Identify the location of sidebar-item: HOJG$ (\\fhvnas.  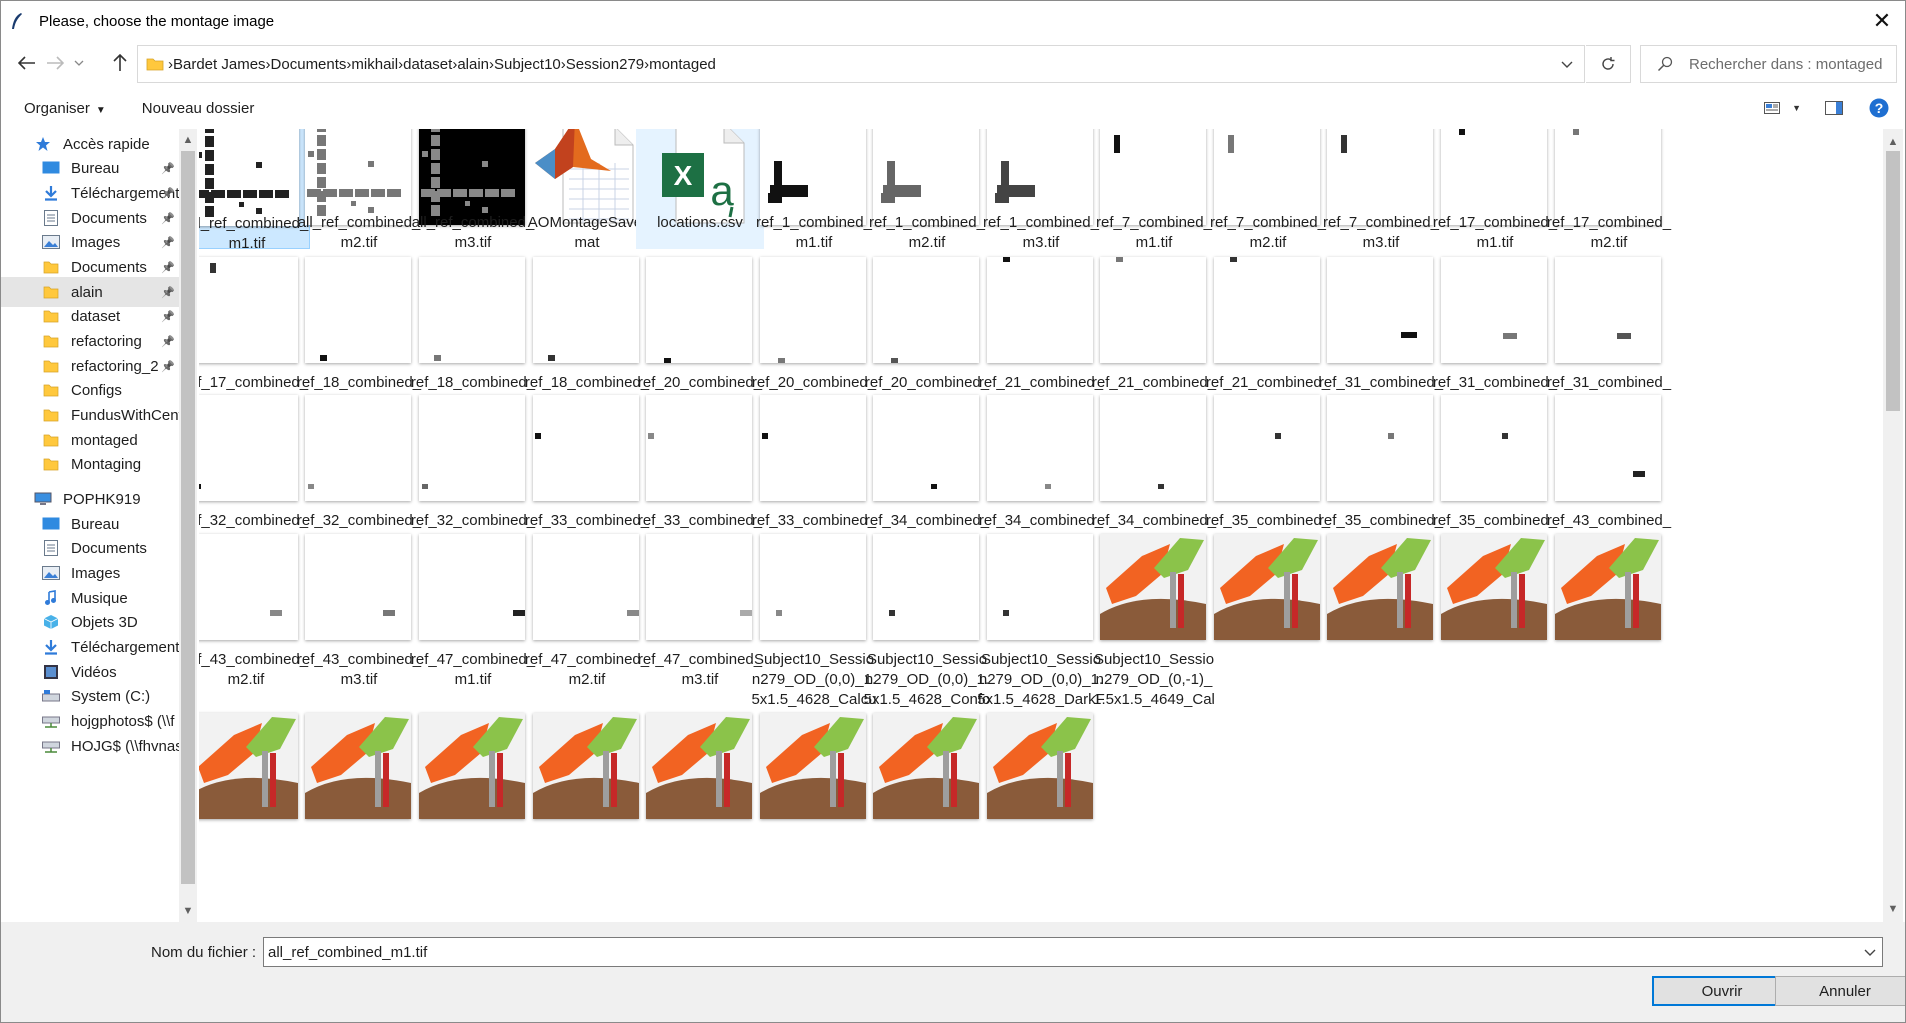
(90, 746).